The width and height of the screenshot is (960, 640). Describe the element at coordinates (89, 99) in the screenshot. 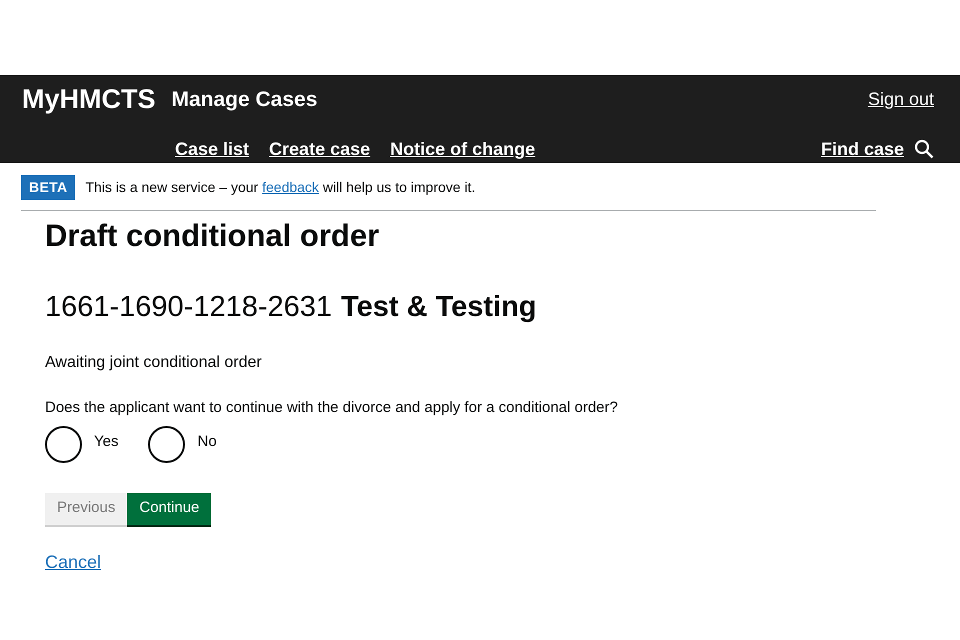

I see `logo: MyHMCTS` at that location.